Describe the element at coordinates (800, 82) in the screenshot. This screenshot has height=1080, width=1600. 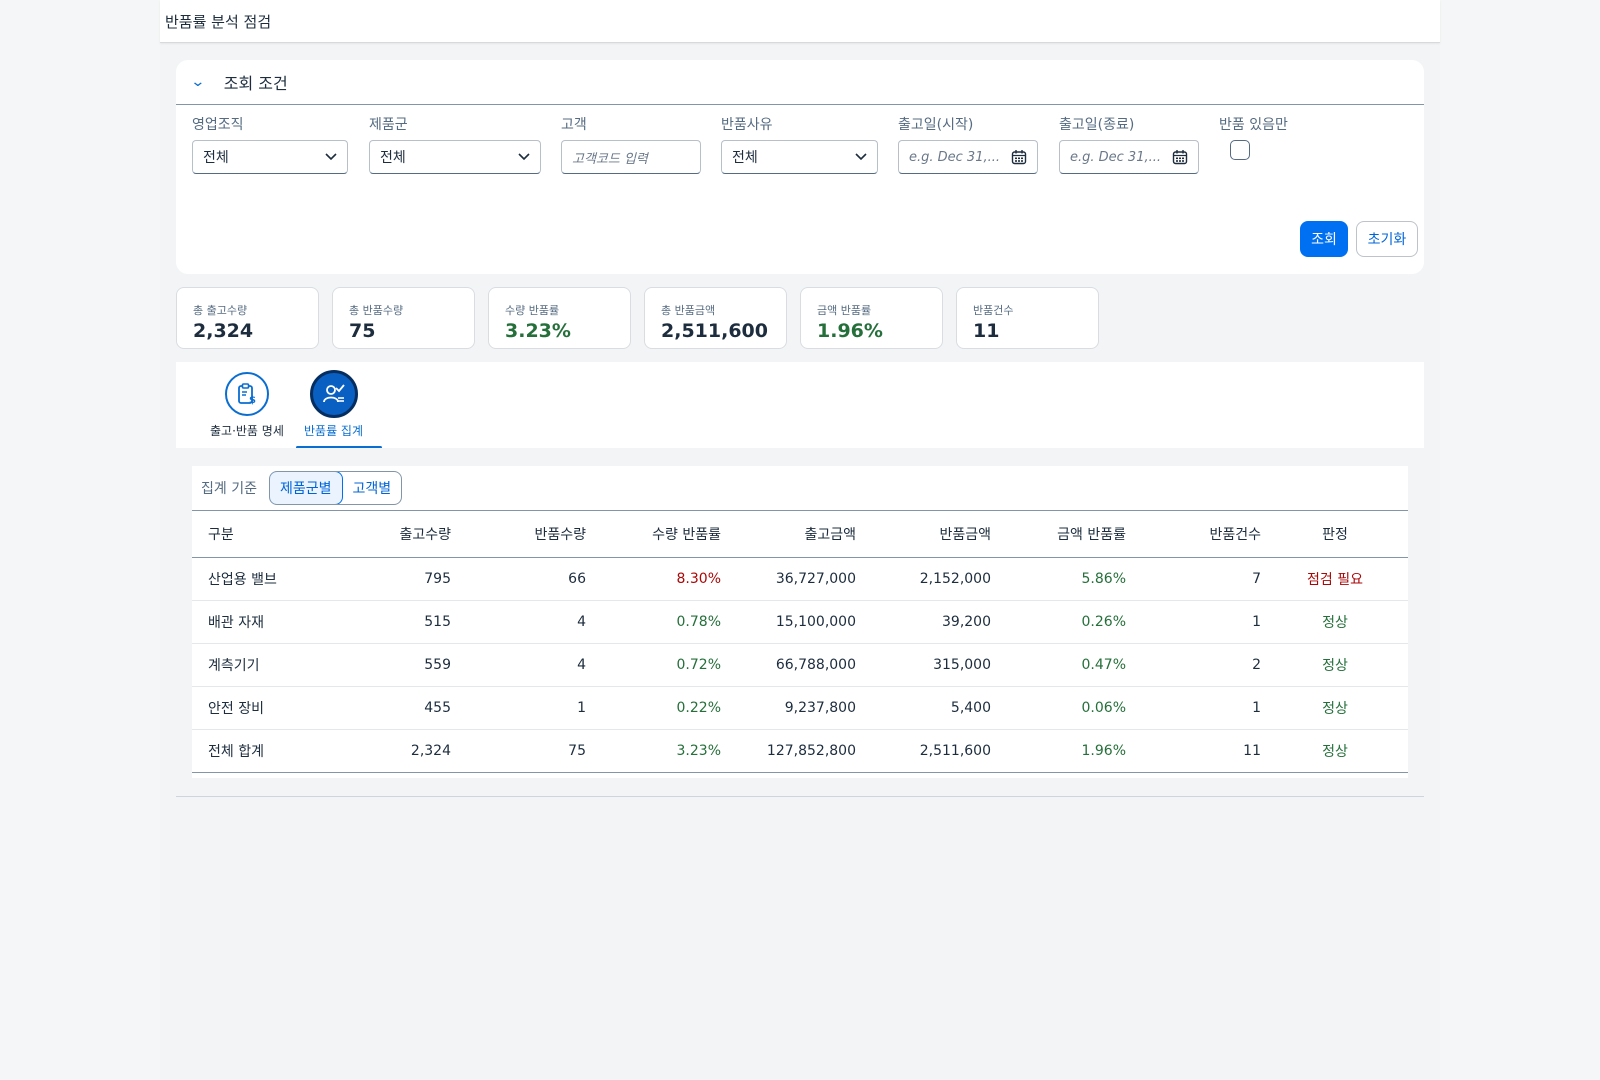
I see `filter-header: ⌄ 조회 조건` at that location.